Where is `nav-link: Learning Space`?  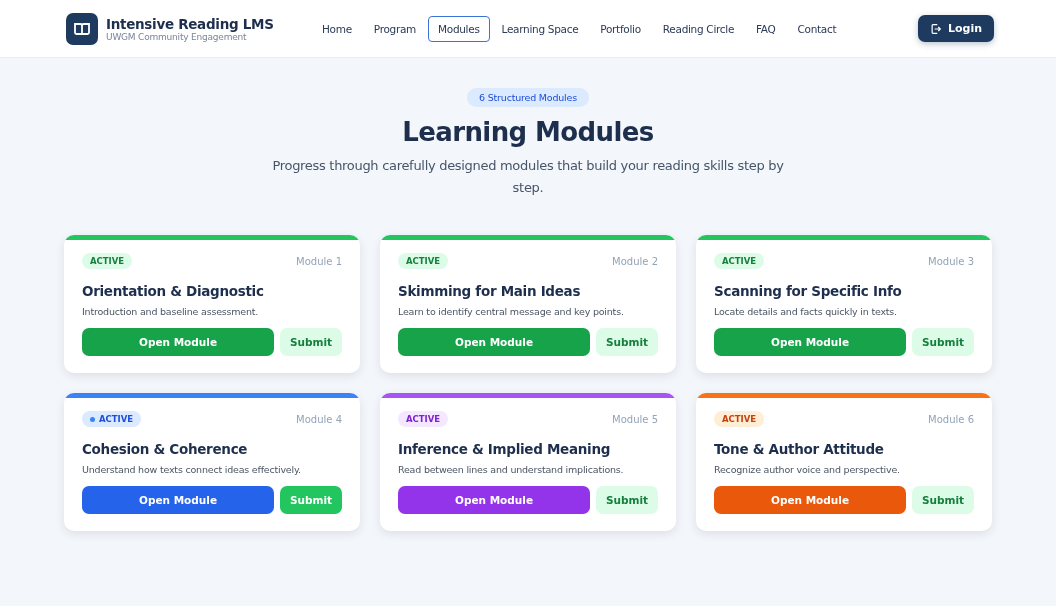
nav-link: Learning Space is located at coordinates (540, 28).